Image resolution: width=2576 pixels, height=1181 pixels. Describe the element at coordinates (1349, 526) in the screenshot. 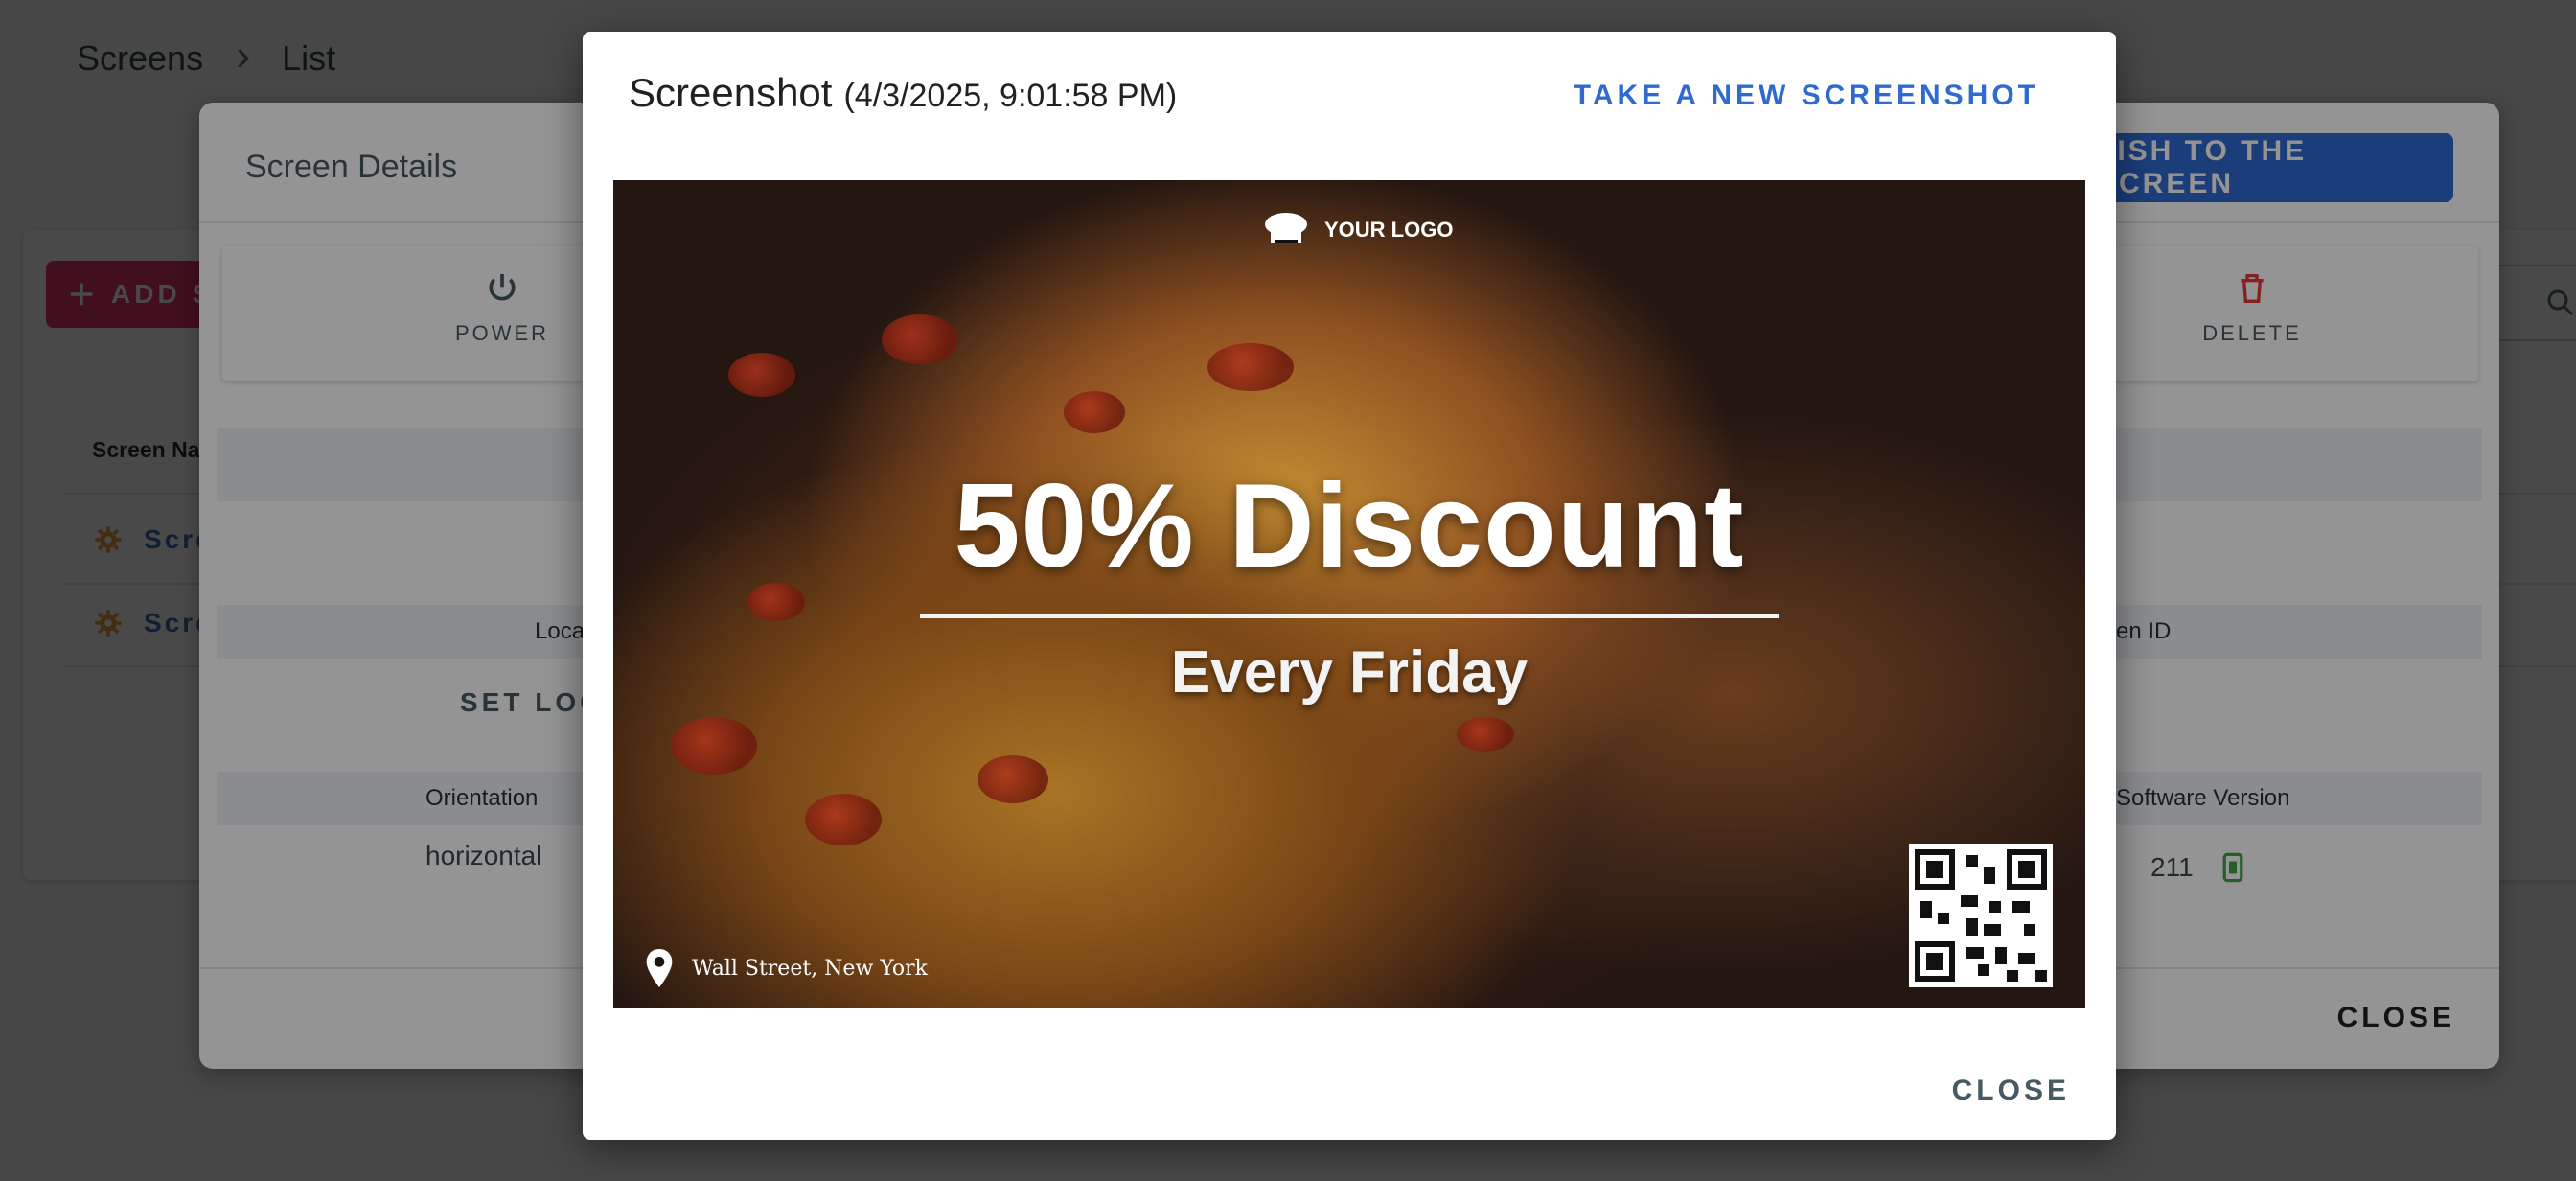

I see `poster-headline: 50% Discount` at that location.